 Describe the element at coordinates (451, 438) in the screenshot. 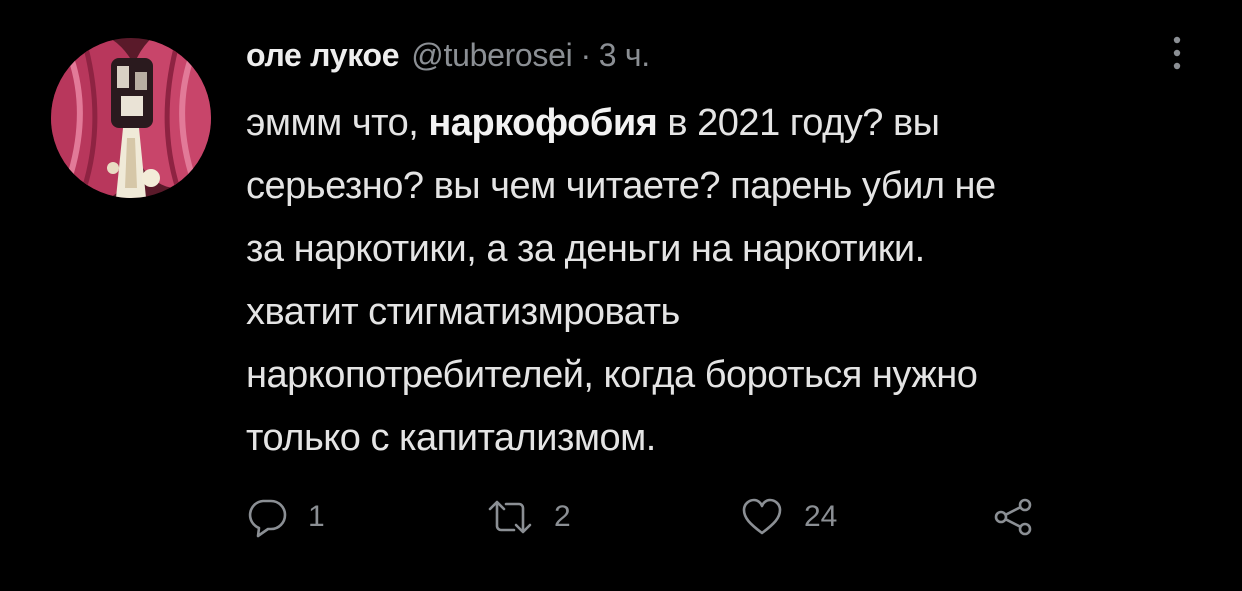

I see `tweet-text-line-6: только с капитализмом.` at that location.